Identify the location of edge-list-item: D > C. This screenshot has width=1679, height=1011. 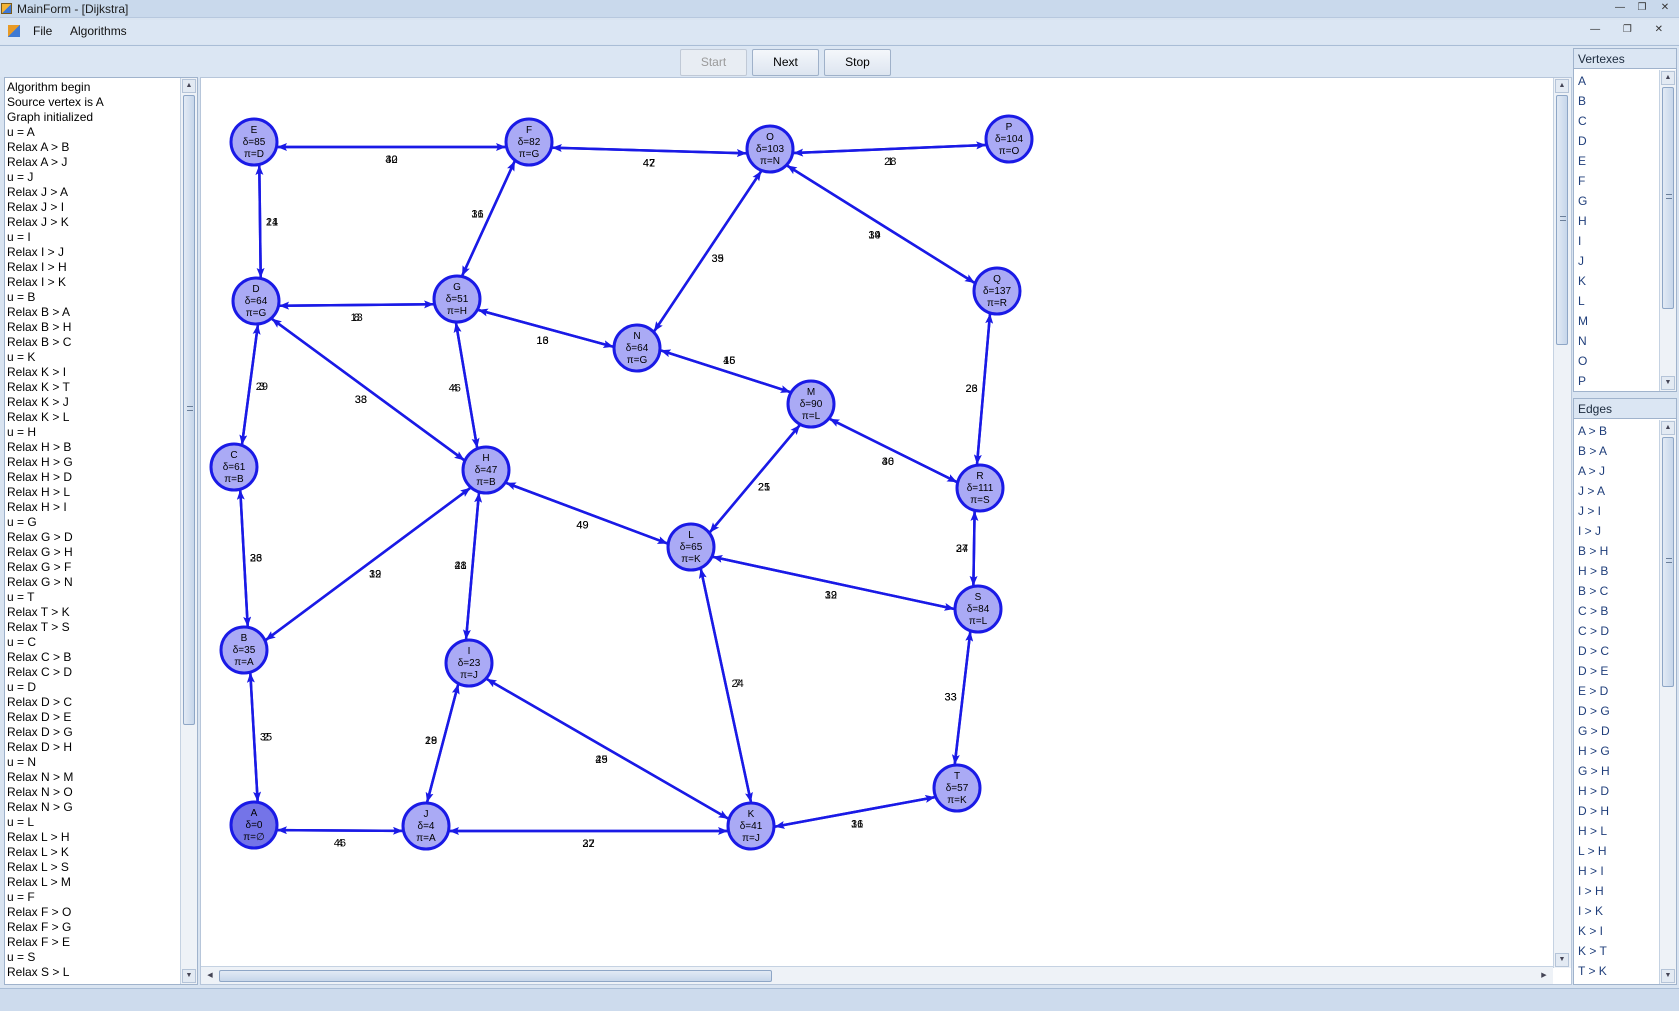
(1618, 651).